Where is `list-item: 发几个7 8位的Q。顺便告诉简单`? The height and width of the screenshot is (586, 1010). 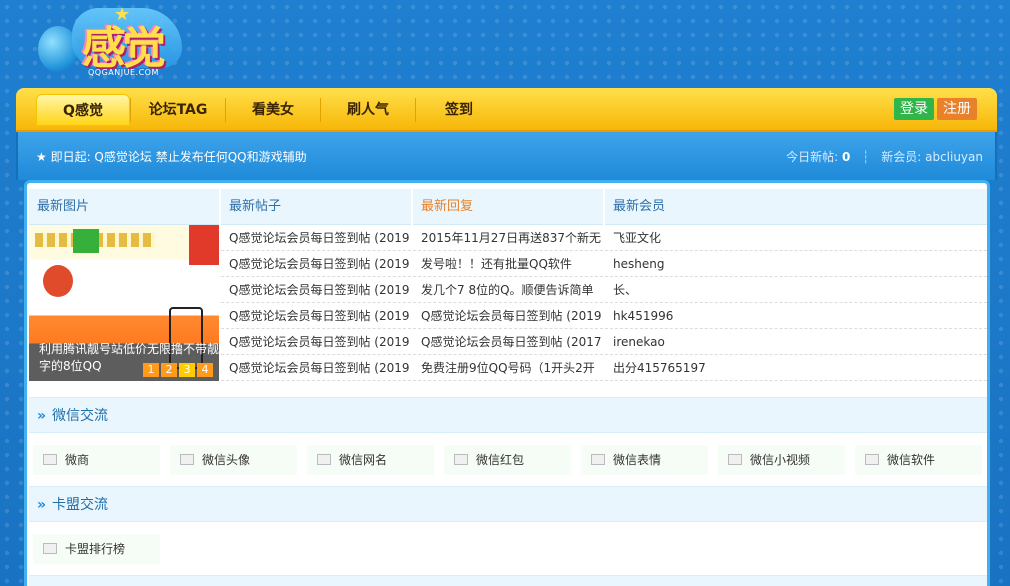
list-item: 发几个7 8位的Q。顺便告诉简单 is located at coordinates (508, 290).